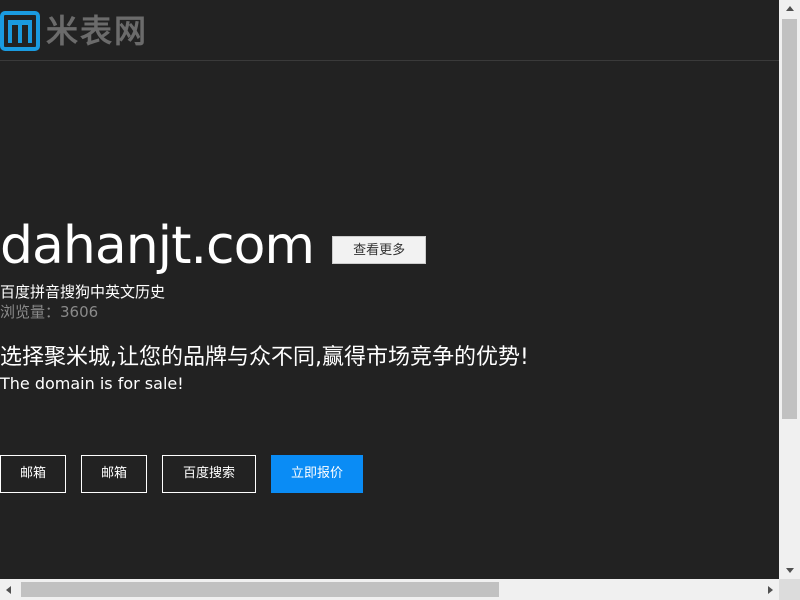 The height and width of the screenshot is (600, 800). I want to click on domain-row: dahanjt.com 查看更多, so click(213, 246).